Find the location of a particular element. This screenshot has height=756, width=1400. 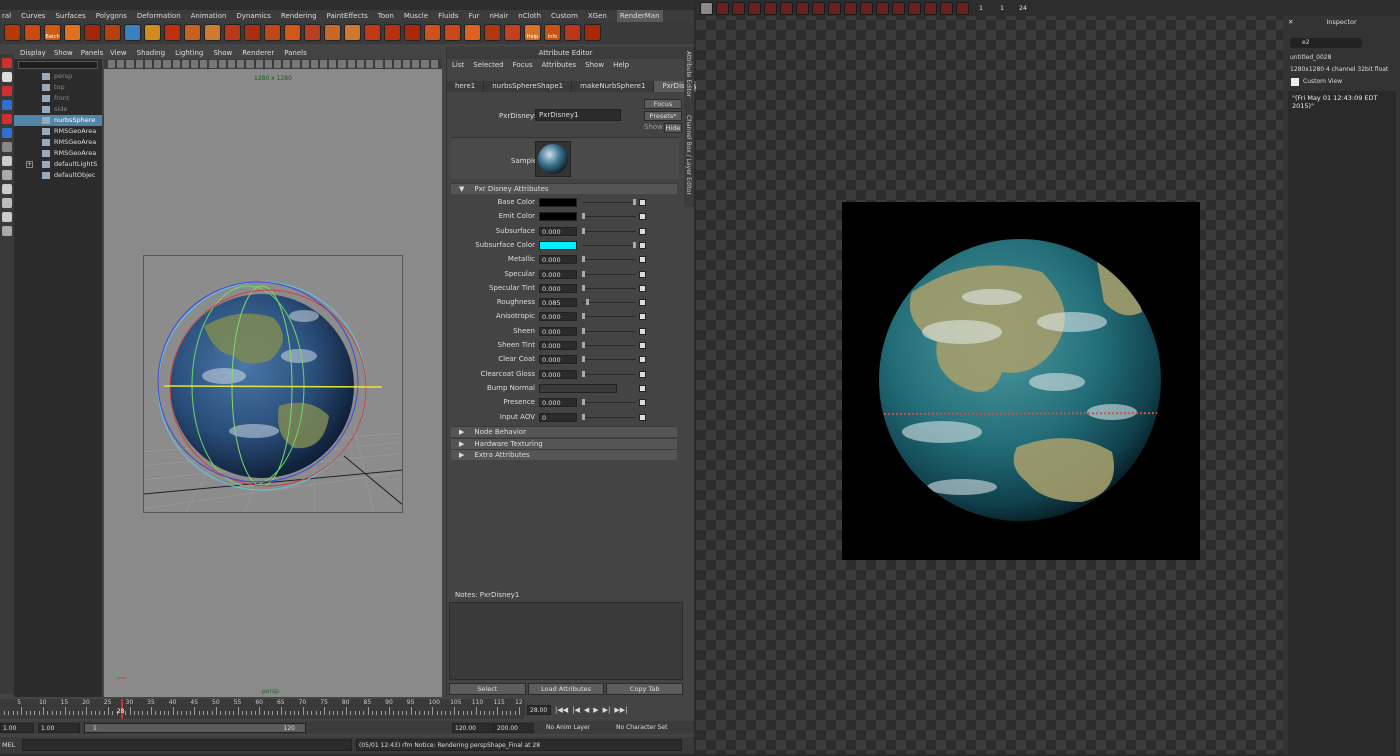

presets-button: Presets* is located at coordinates (663, 116).